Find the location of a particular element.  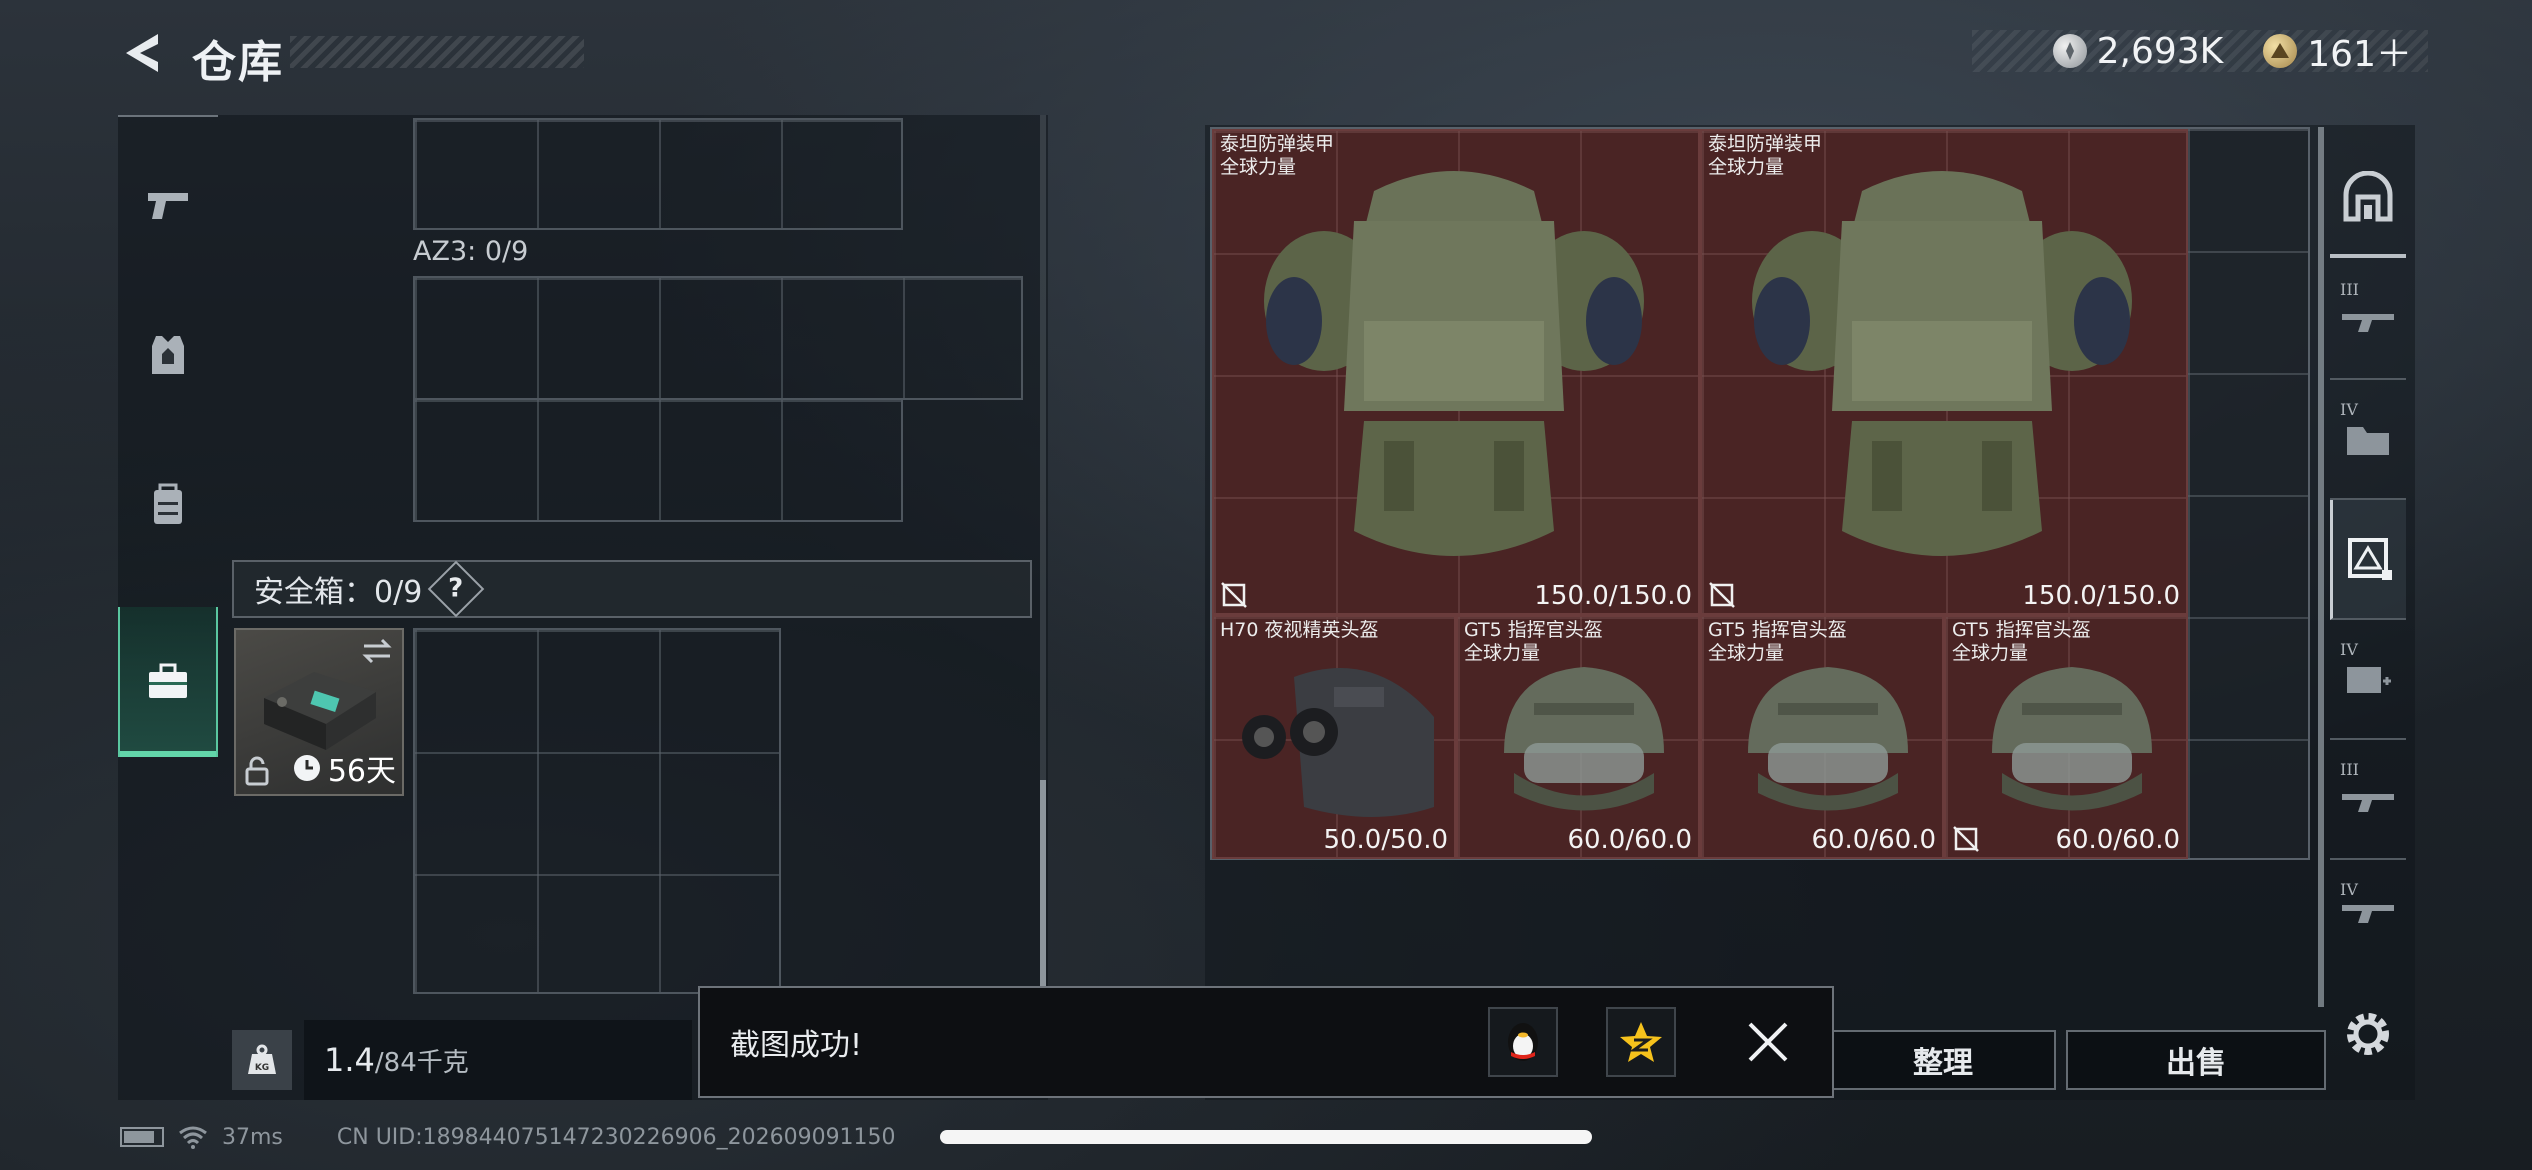

backpack-icon is located at coordinates (168, 503).